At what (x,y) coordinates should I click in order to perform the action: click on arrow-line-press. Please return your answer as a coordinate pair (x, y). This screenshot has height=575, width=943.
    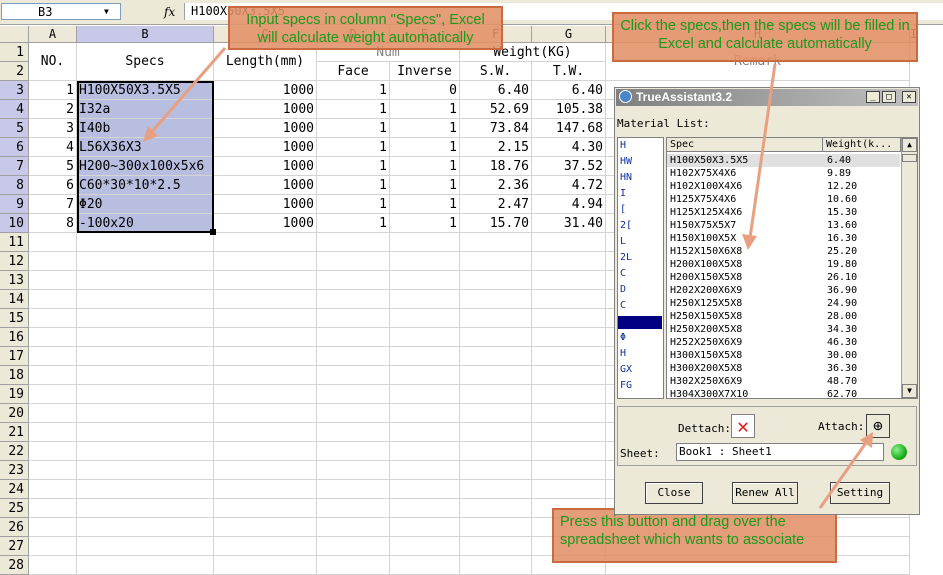
    Looking at the image, I should click on (844, 474).